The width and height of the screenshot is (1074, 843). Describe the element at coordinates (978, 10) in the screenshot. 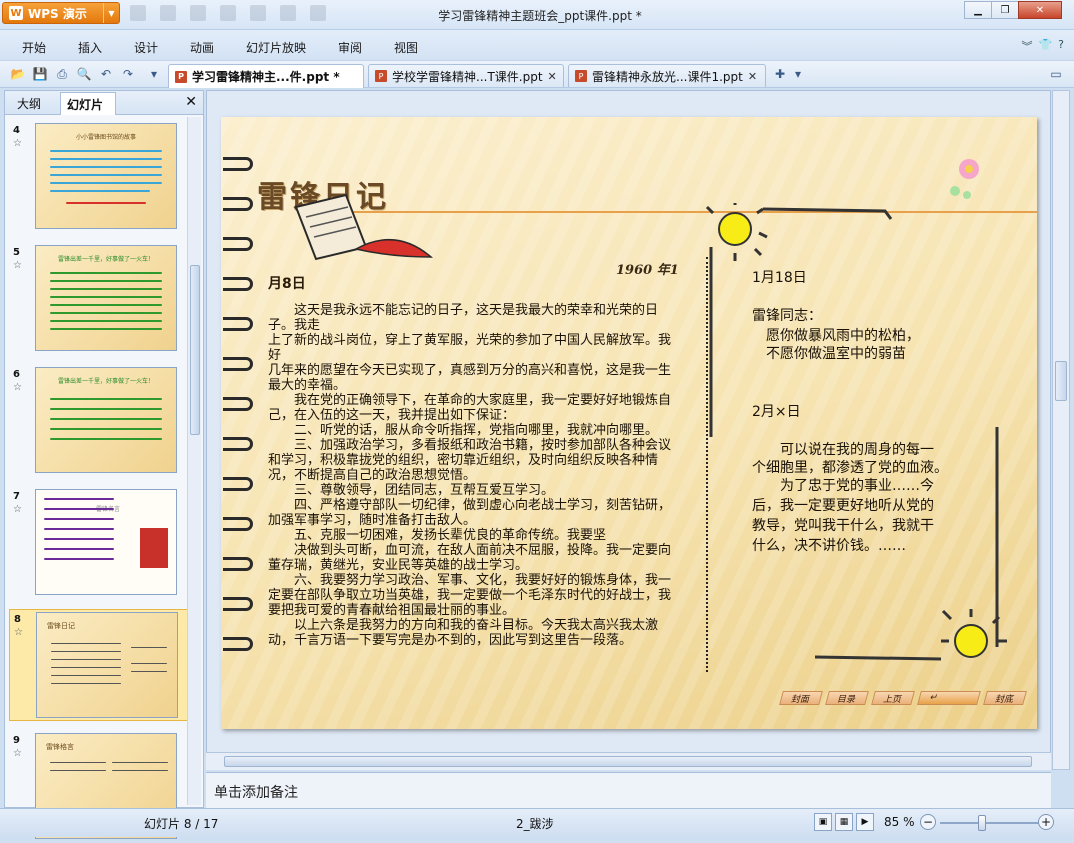

I see `minimize-button: ▁` at that location.